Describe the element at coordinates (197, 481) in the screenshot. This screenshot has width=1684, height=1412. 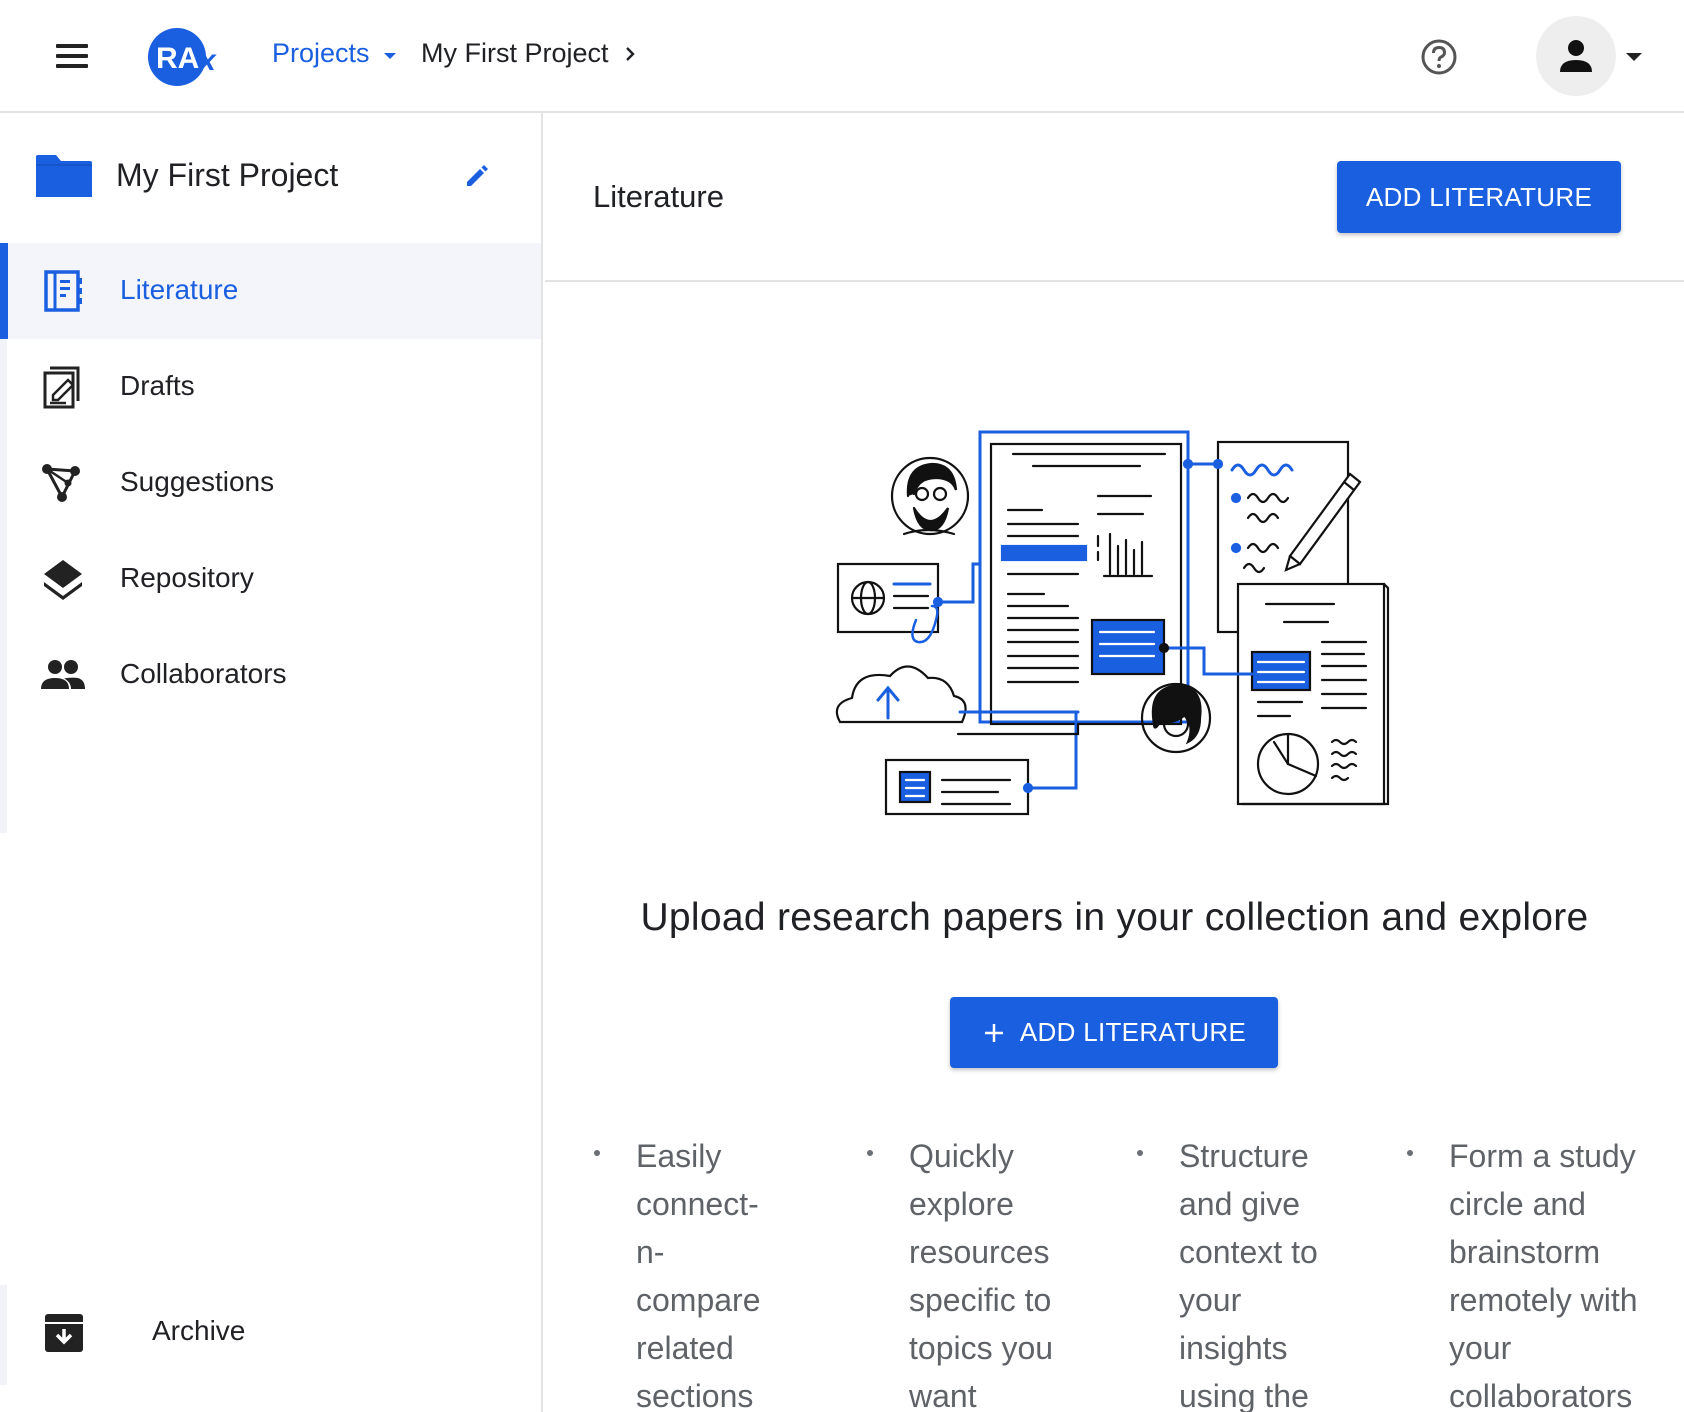
I see `sidebar-item-label: Suggestions` at that location.